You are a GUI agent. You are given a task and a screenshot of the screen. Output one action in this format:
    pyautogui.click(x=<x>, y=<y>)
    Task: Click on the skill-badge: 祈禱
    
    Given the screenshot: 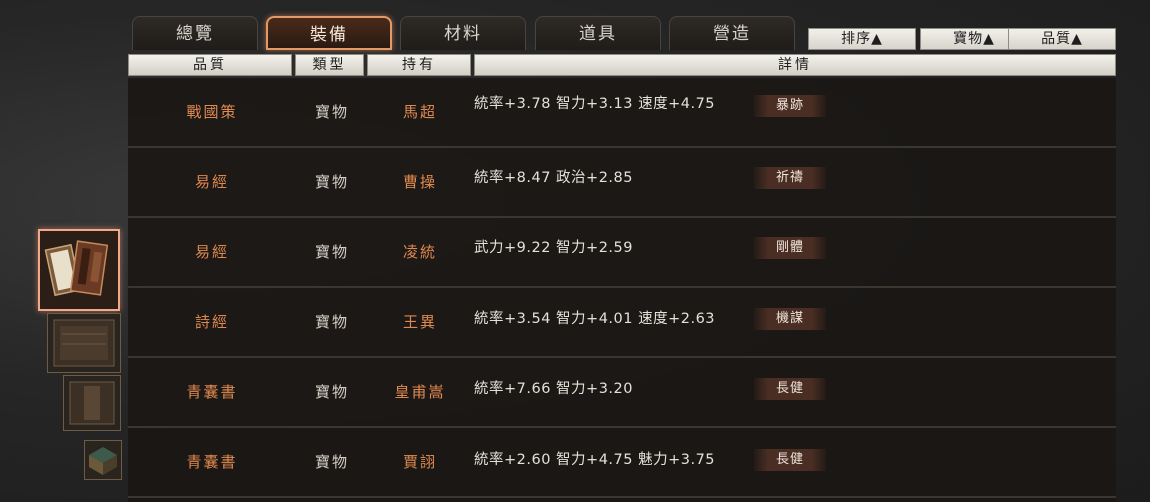 What is the action you would take?
    pyautogui.click(x=790, y=178)
    